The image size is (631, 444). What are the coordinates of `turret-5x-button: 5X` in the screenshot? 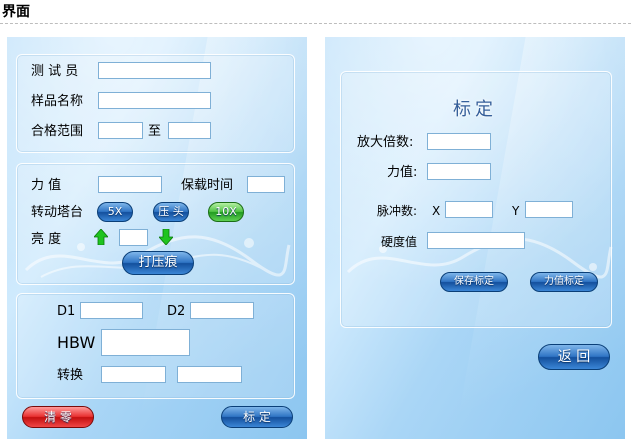 It's located at (115, 212).